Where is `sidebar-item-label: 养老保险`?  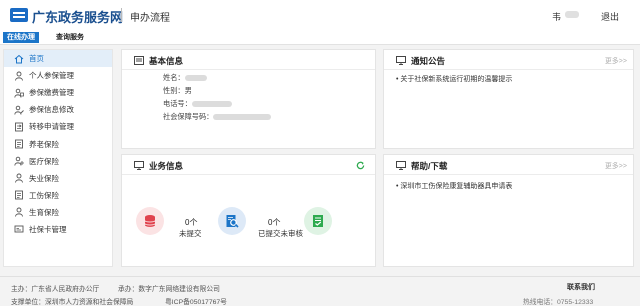
sidebar-item-label: 养老保险 is located at coordinates (44, 144).